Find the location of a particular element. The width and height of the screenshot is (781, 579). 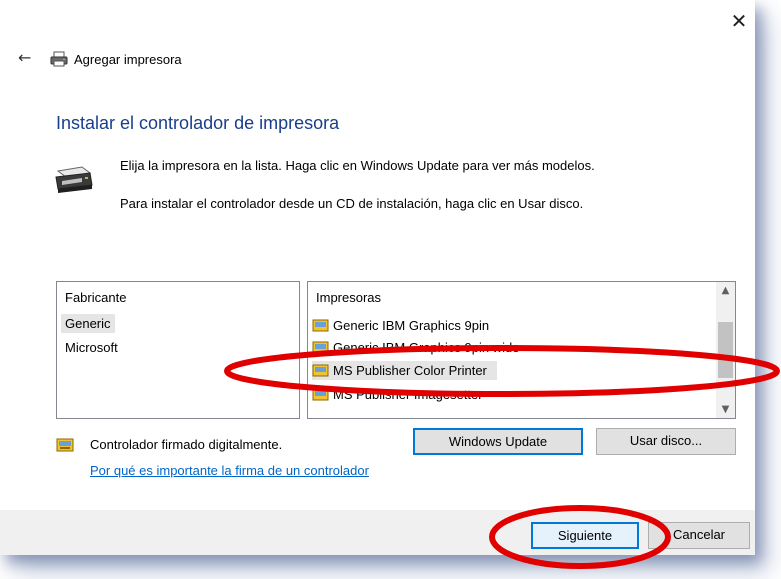

dialog-footer is located at coordinates (377, 532).